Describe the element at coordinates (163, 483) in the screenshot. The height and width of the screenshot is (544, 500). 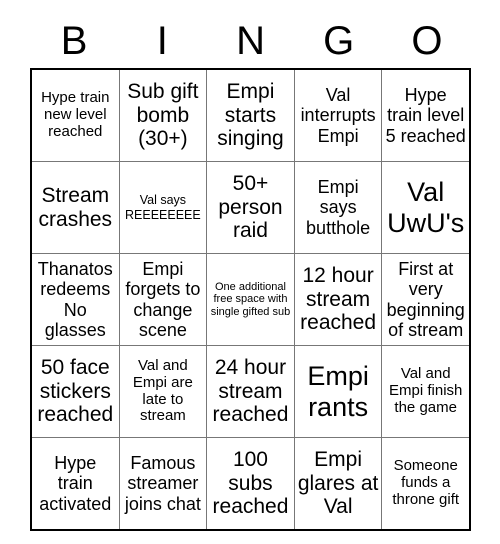
I see `bingo-cell: Famous streamer joins chat` at that location.